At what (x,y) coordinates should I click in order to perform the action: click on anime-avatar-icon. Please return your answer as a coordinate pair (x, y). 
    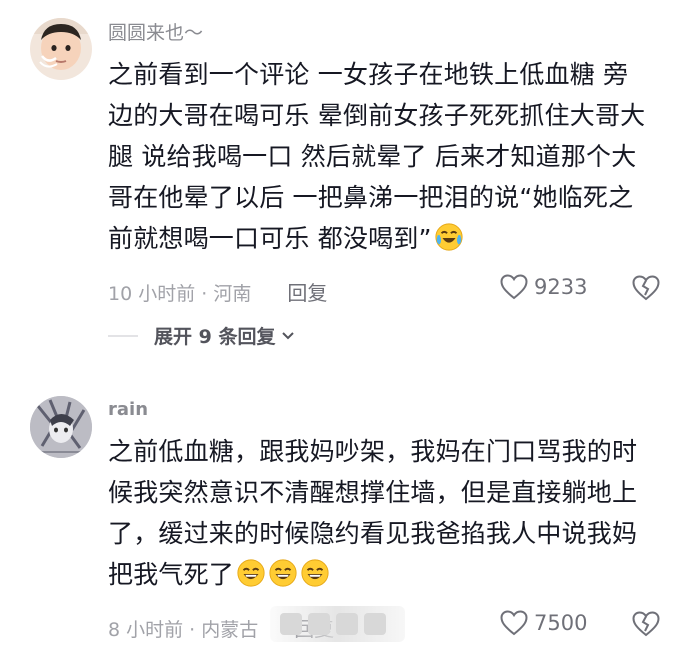
    Looking at the image, I should click on (61, 427).